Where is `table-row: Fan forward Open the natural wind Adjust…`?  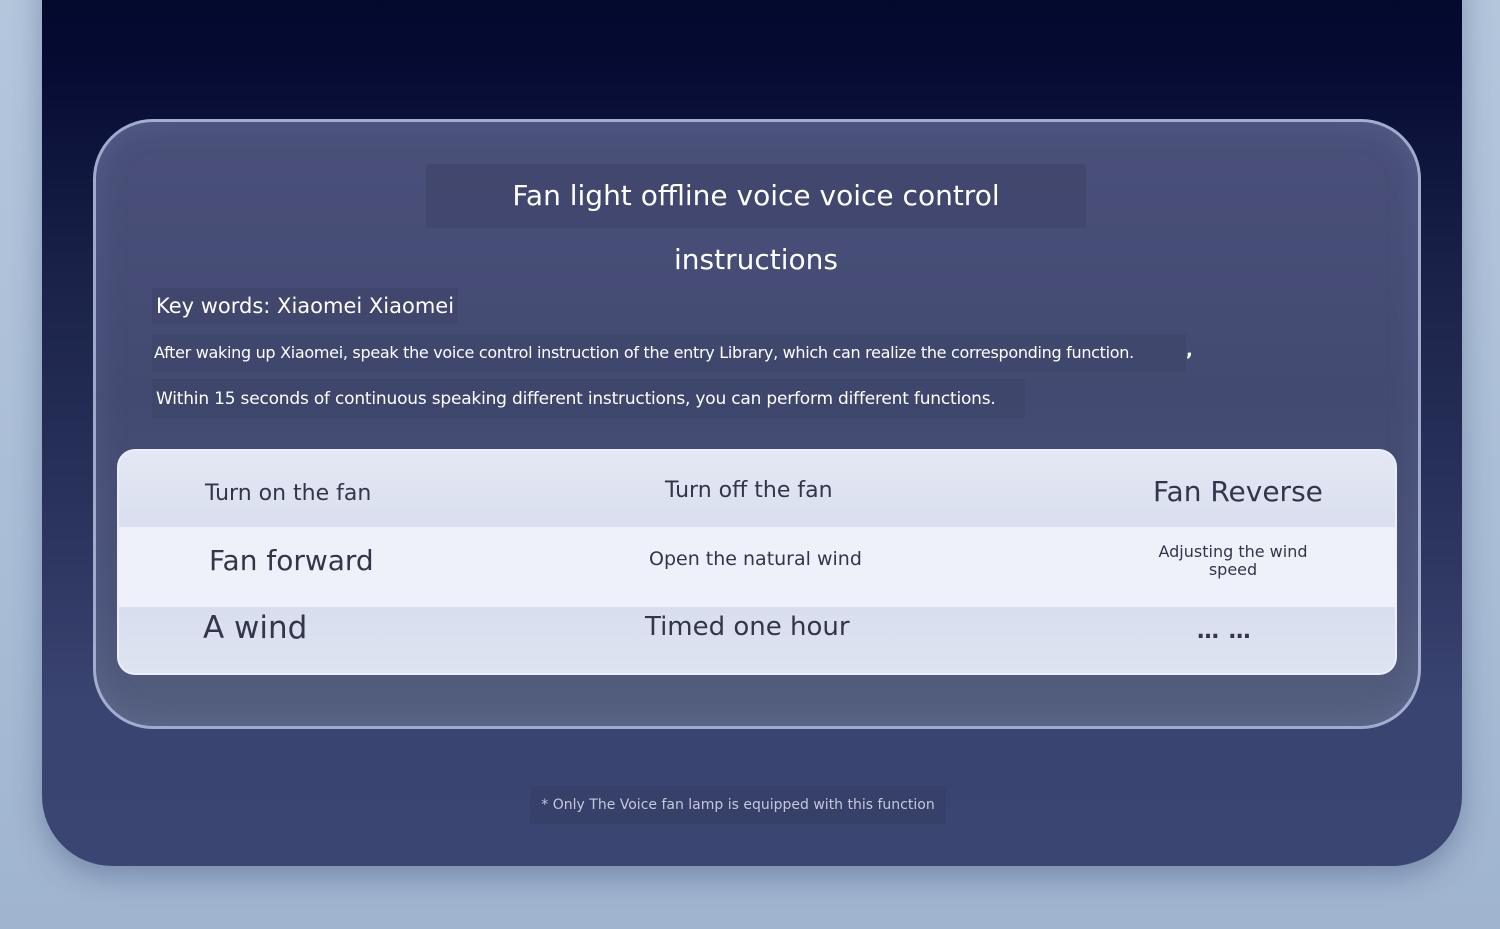 table-row: Fan forward Open the natural wind Adjust… is located at coordinates (757, 567).